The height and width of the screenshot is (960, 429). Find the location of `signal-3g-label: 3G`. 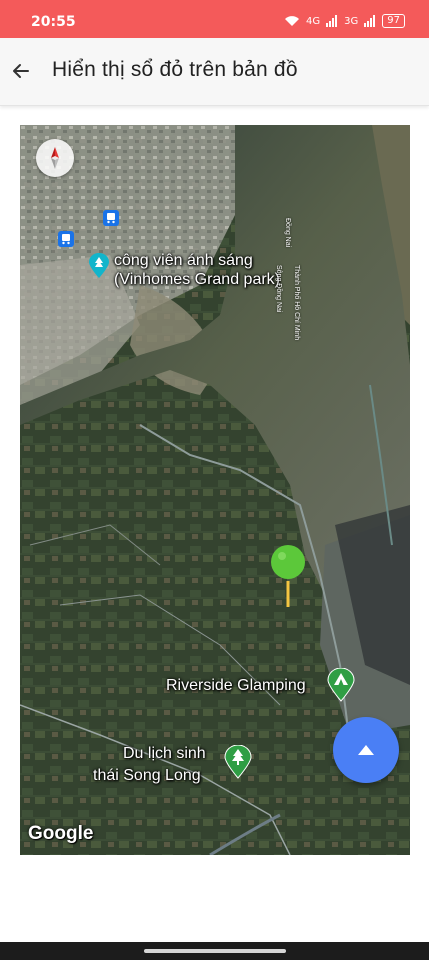

signal-3g-label: 3G is located at coordinates (351, 21).